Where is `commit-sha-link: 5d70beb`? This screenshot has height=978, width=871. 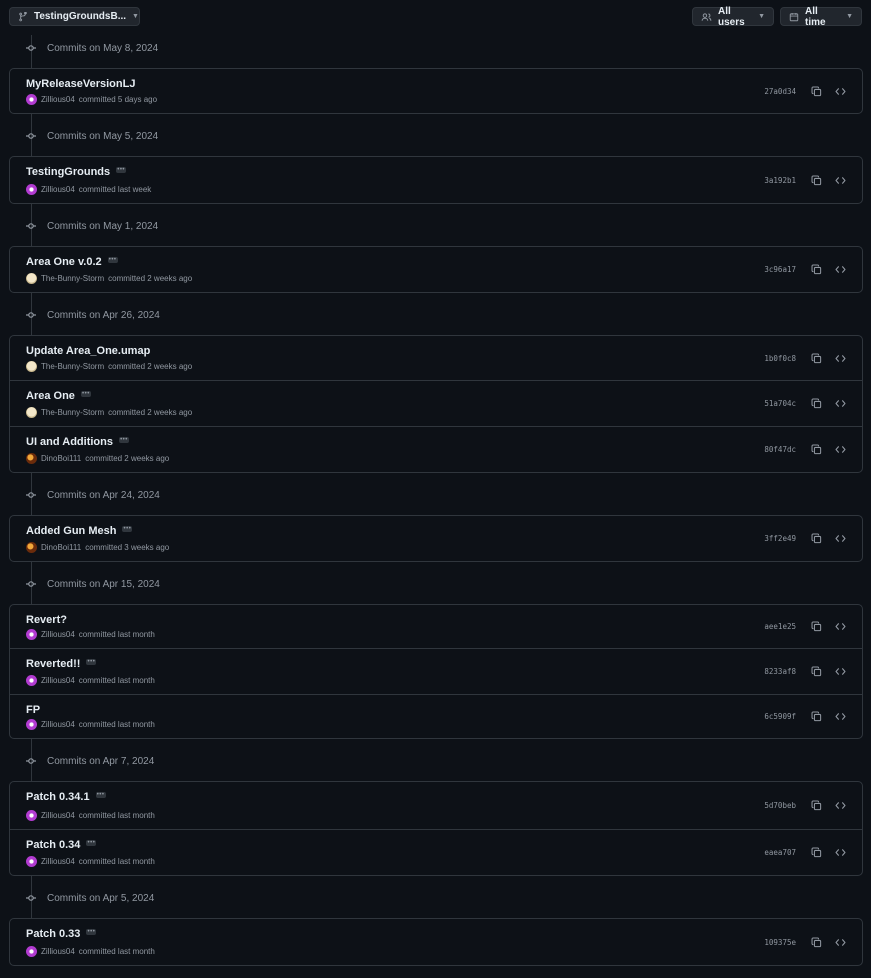 commit-sha-link: 5d70beb is located at coordinates (780, 805).